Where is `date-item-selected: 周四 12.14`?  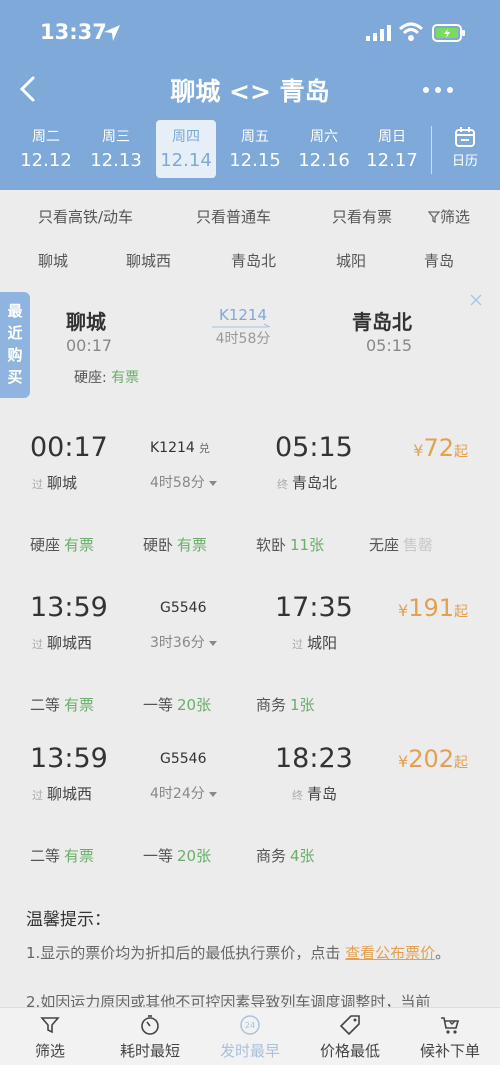
date-item-selected: 周四 12.14 is located at coordinates (186, 149).